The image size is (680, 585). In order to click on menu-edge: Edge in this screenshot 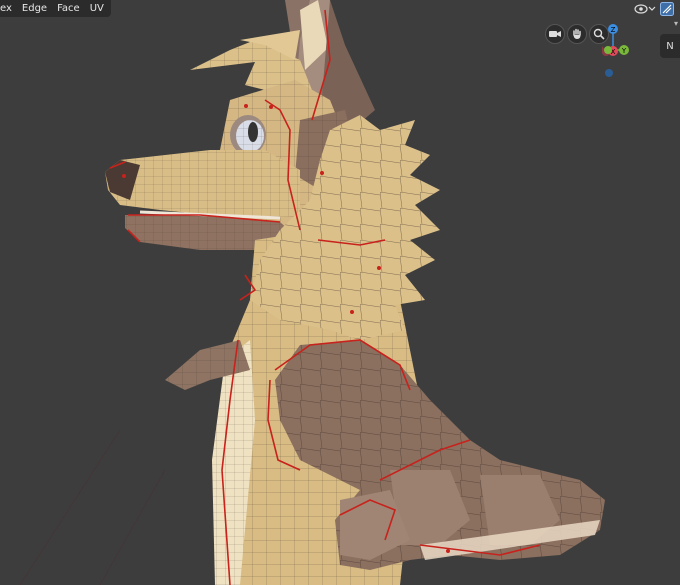, I will do `click(34, 8)`.